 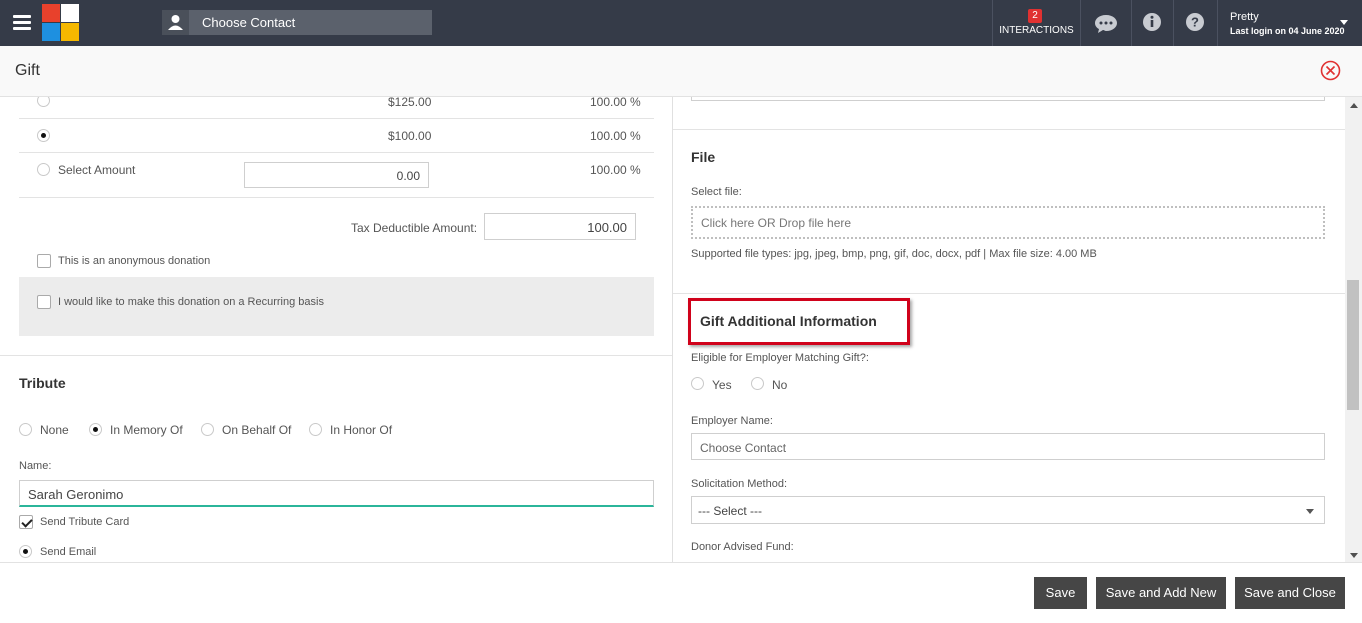 What do you see at coordinates (97, 170) in the screenshot?
I see `select-amount-label: Select Amount` at bounding box center [97, 170].